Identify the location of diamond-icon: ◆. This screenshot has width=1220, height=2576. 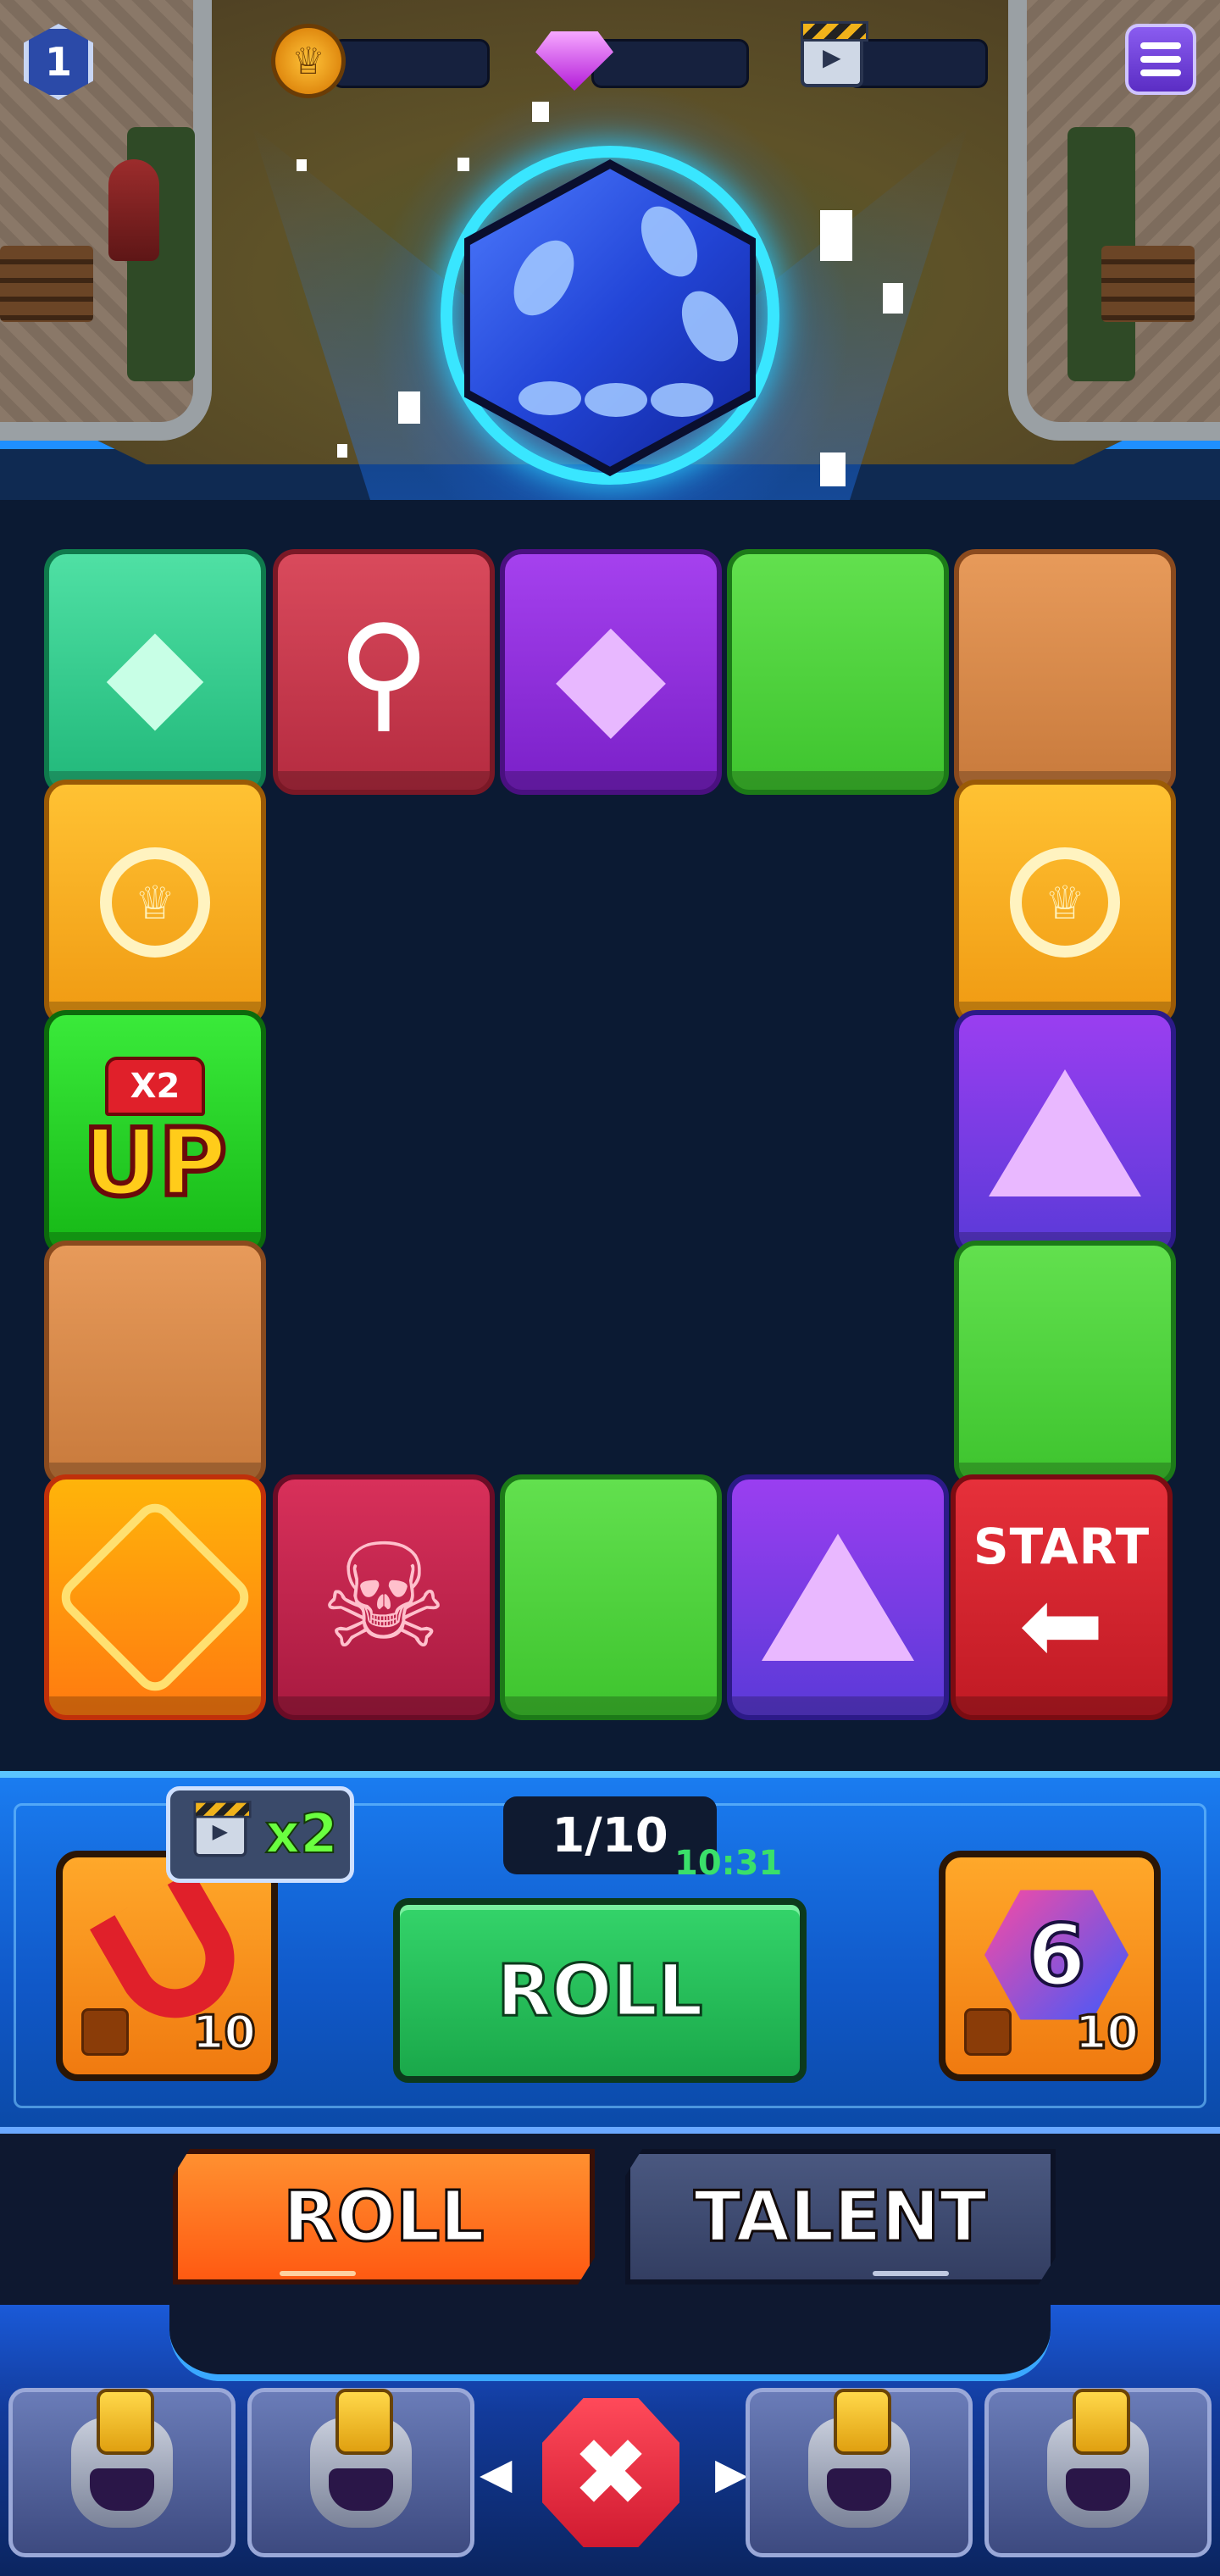
(611, 672).